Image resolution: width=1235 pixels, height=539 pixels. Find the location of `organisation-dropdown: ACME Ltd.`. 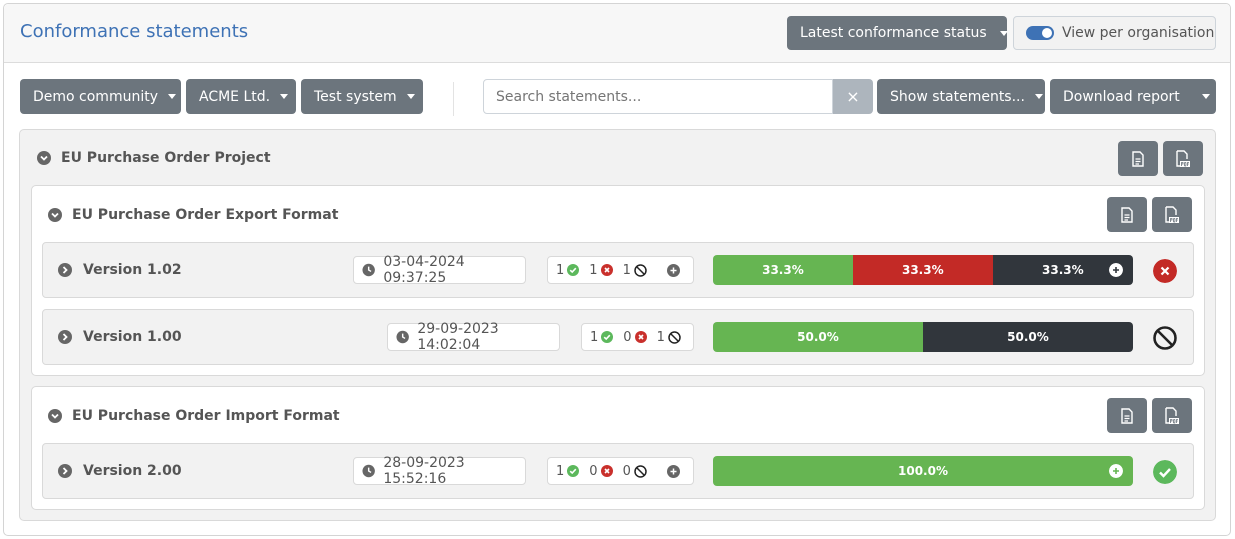

organisation-dropdown: ACME Ltd. is located at coordinates (241, 96).